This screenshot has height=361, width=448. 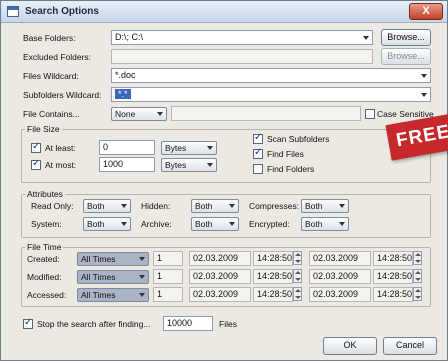 What do you see at coordinates (123, 94) in the screenshot?
I see `subfolders-wildcard-value: *.*` at bounding box center [123, 94].